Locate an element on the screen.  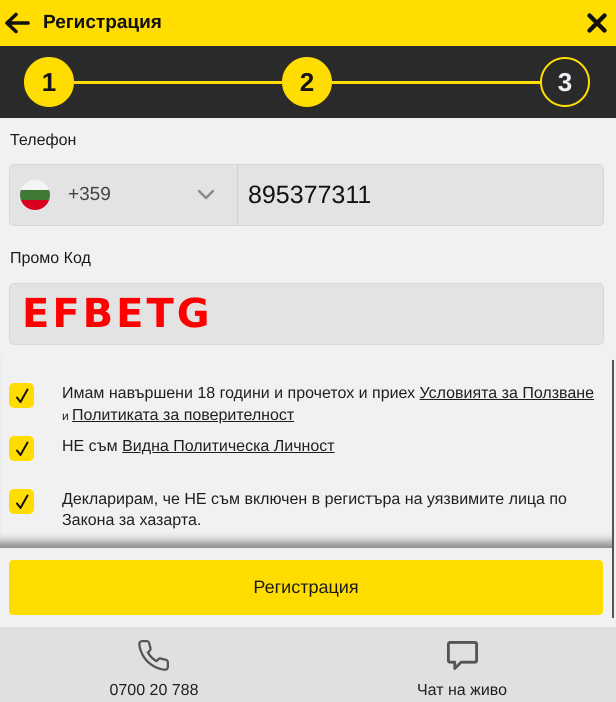
chat-bubble-icon is located at coordinates (462, 655).